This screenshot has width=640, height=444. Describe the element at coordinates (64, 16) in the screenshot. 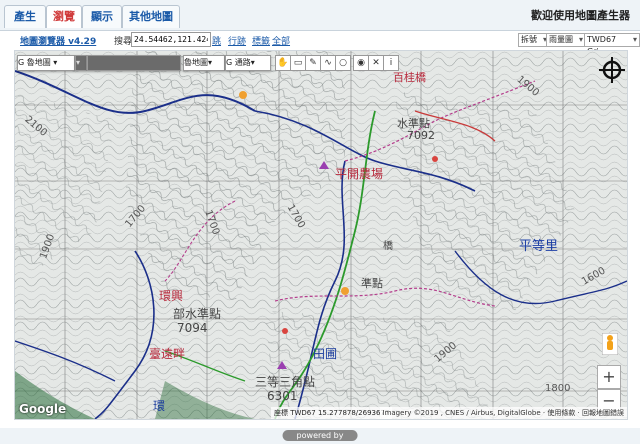

I see `tab-browse: 瀏覽` at that location.